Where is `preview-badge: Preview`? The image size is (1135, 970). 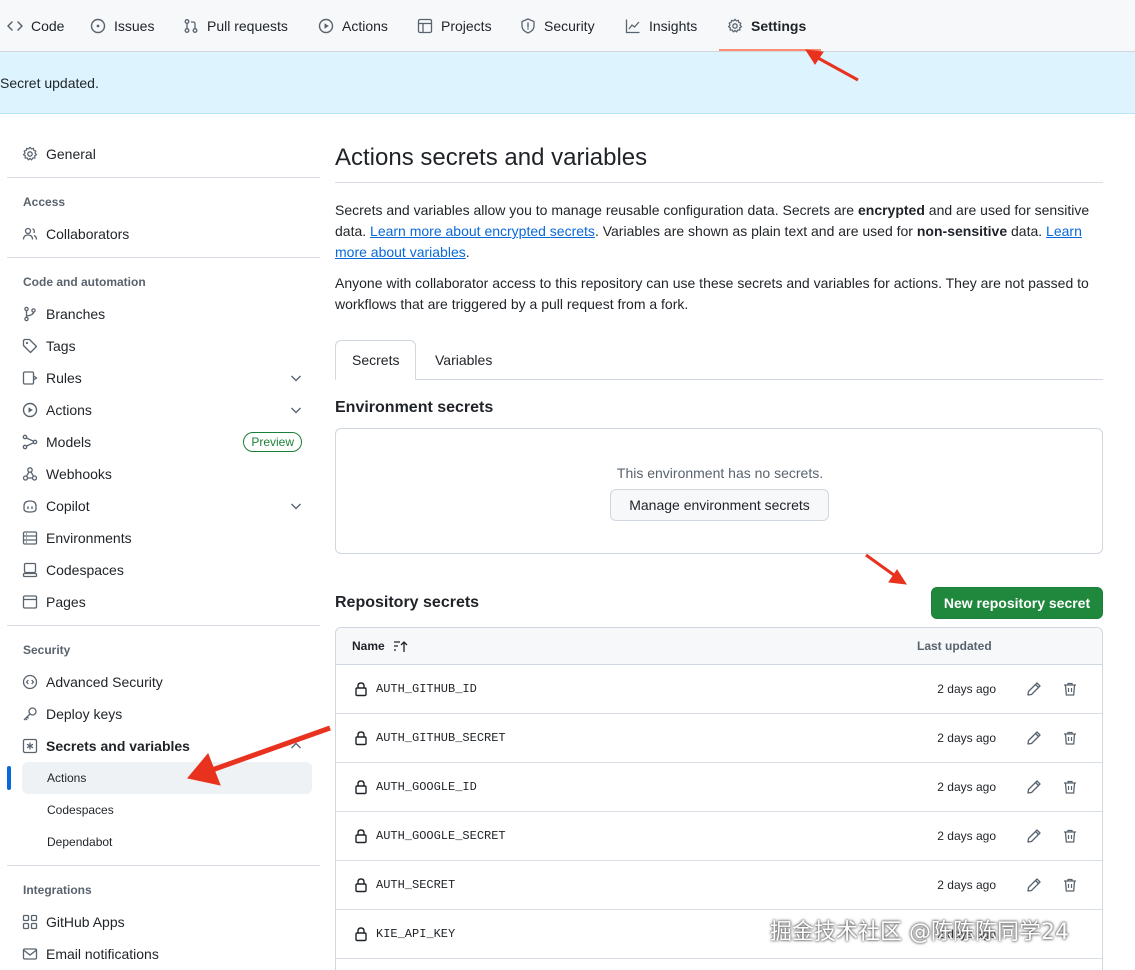
preview-badge: Preview is located at coordinates (272, 442).